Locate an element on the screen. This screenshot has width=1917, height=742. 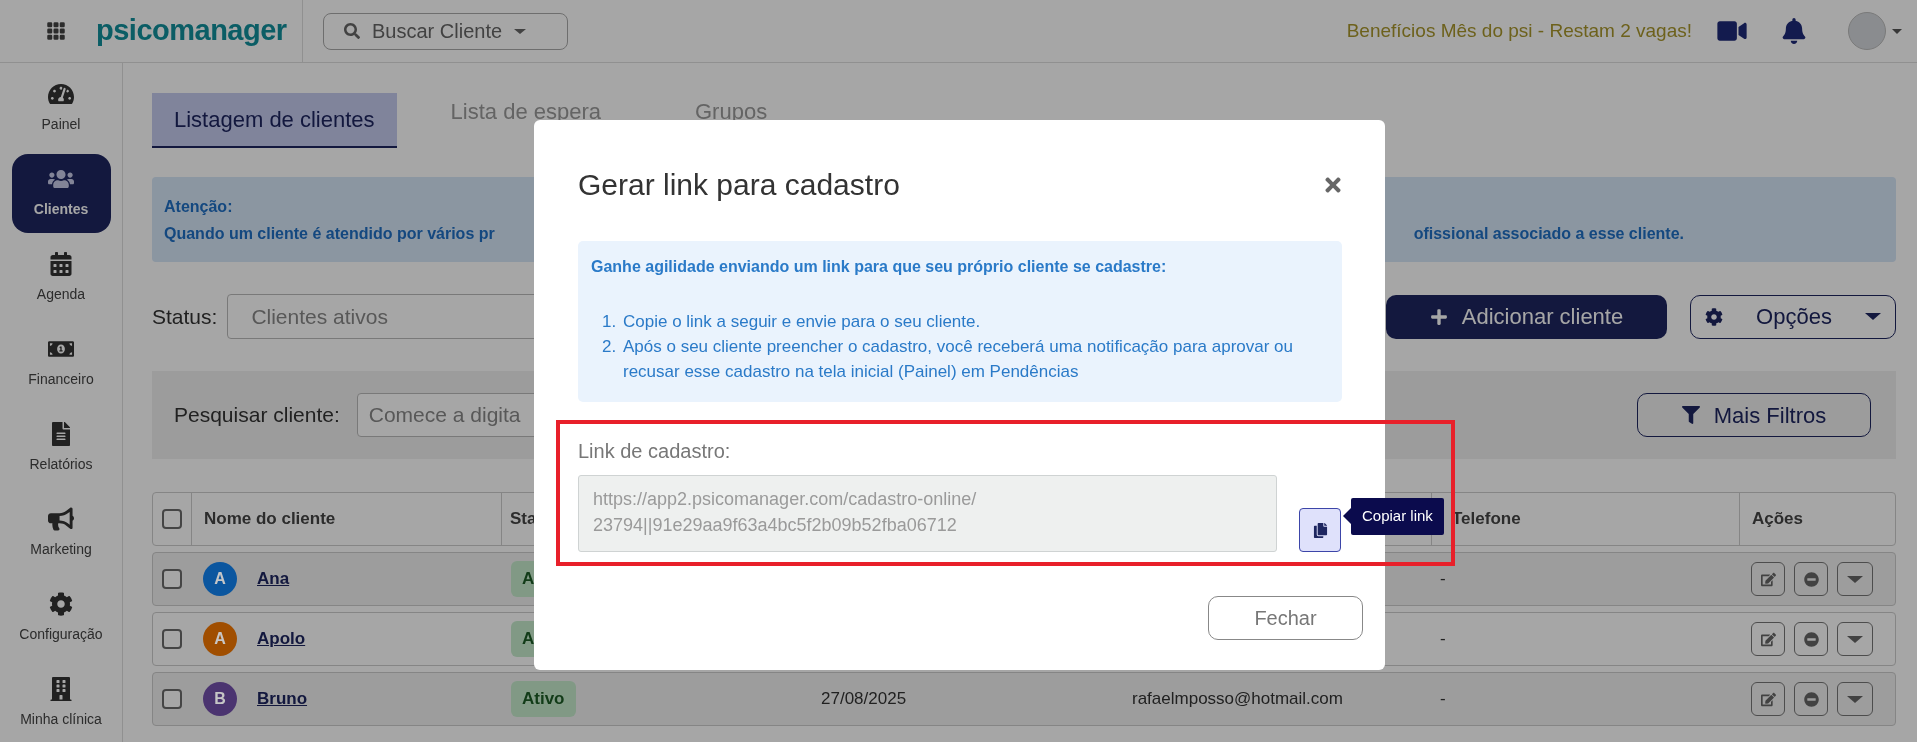
notice-title: Atenção: is located at coordinates (198, 207).